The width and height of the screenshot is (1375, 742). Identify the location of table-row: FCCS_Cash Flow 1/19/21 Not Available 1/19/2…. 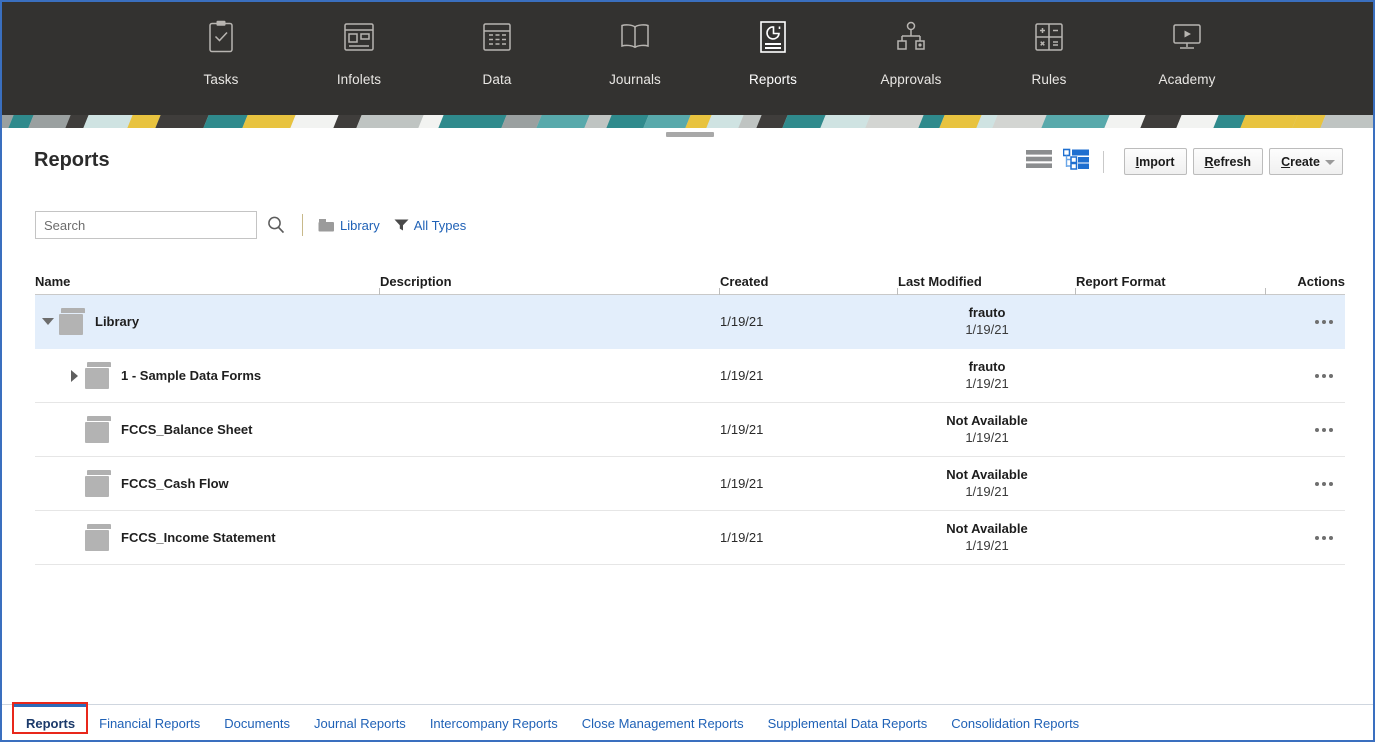
(690, 484).